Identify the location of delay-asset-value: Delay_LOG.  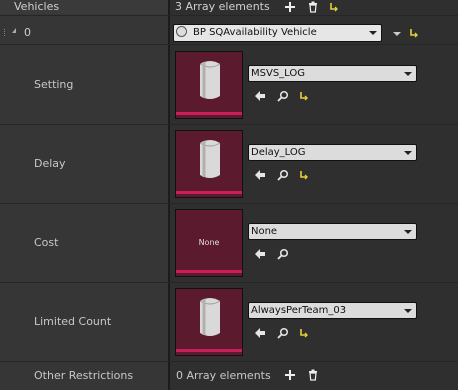
(278, 152).